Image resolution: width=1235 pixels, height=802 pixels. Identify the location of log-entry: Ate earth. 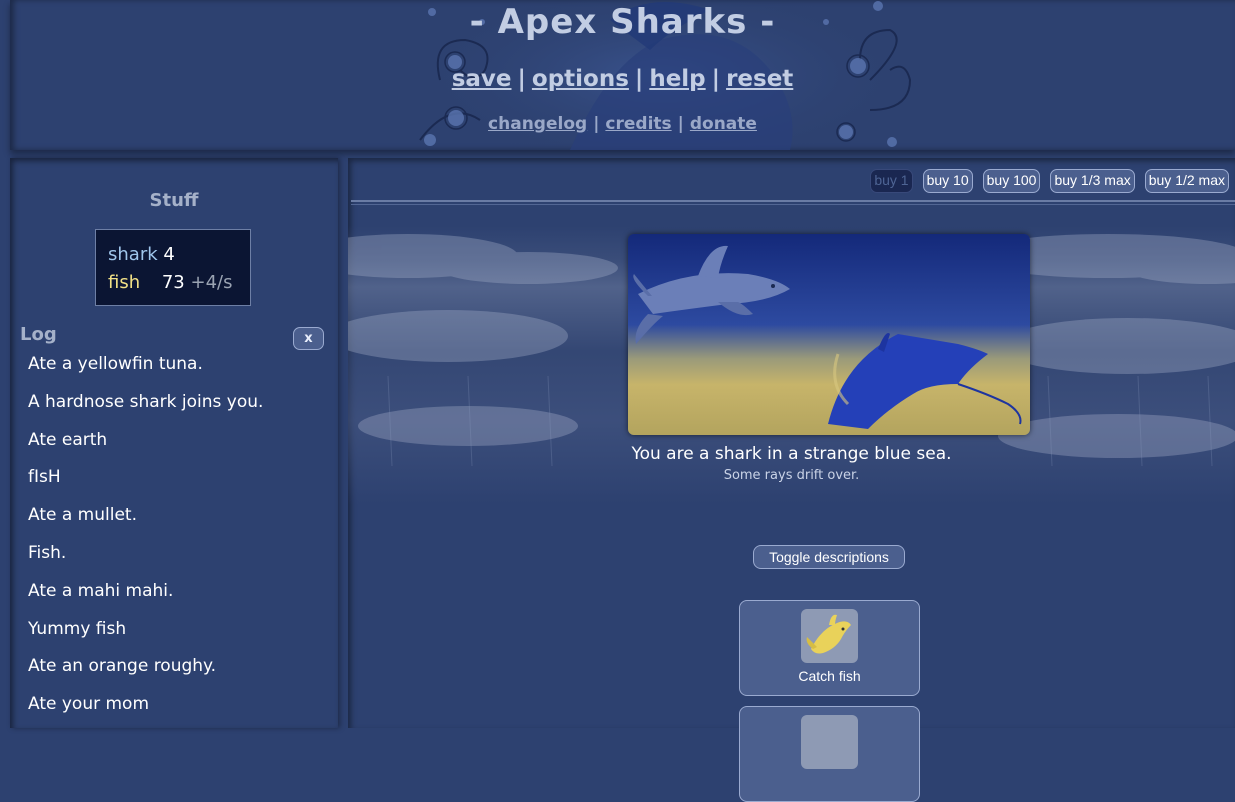
(68, 439).